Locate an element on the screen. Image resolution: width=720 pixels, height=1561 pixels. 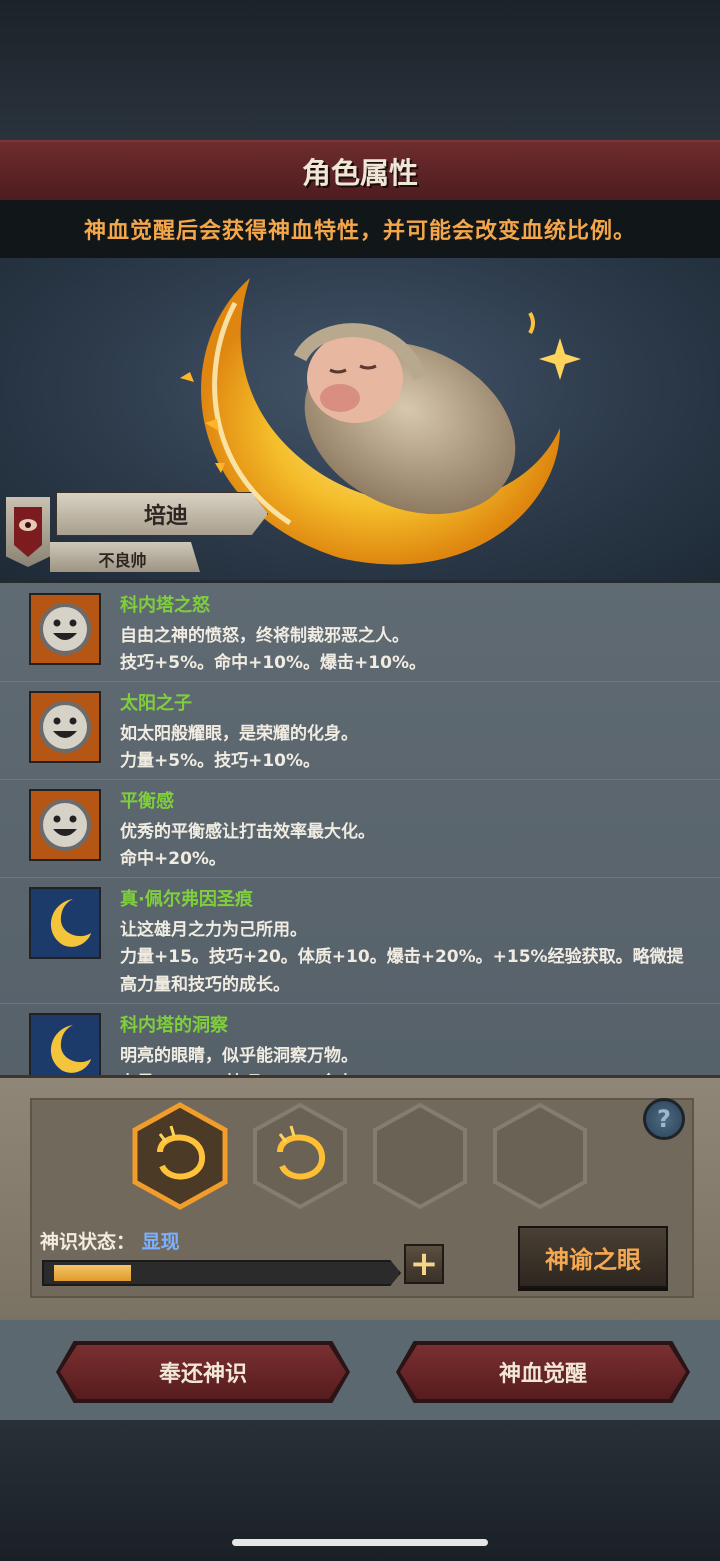
progress-fill is located at coordinates (92, 1273).